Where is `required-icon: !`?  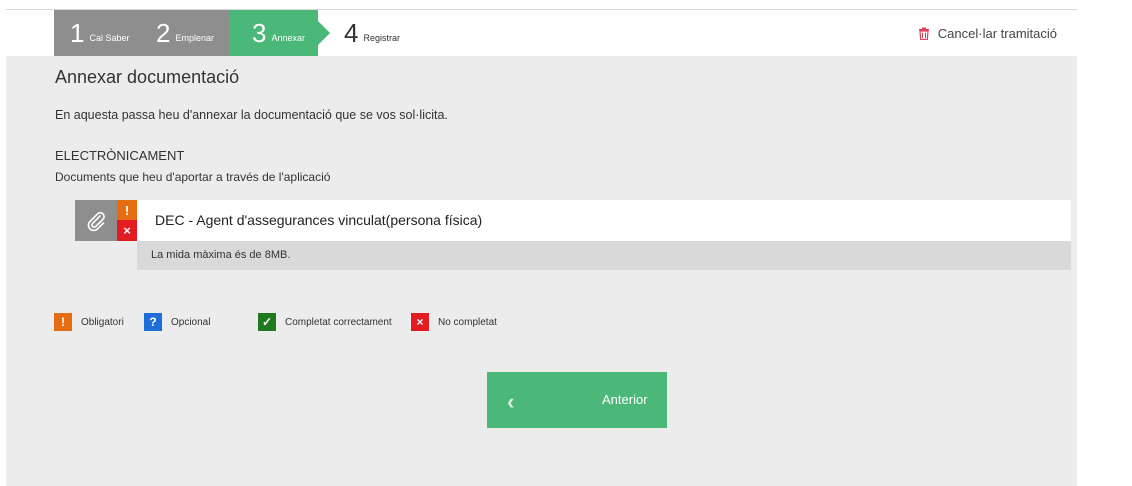 required-icon: ! is located at coordinates (63, 322).